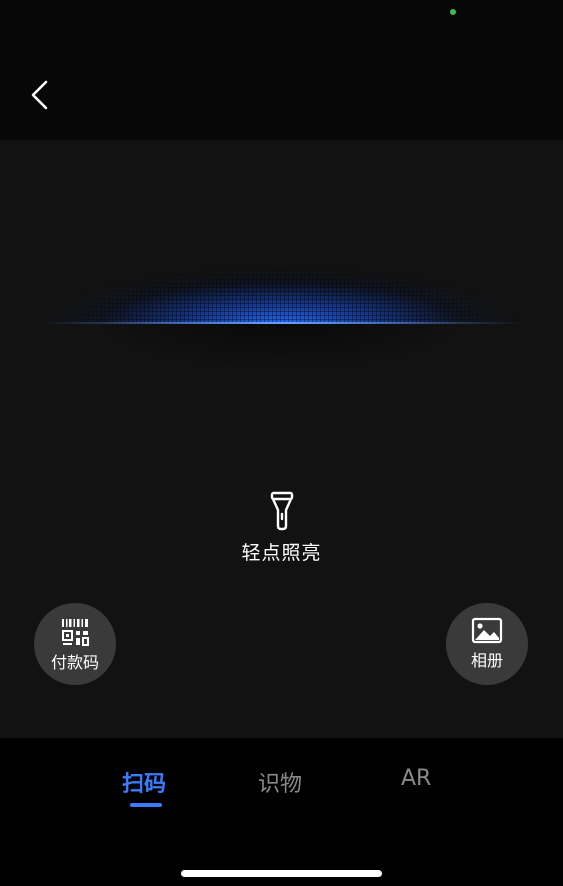 Image resolution: width=563 pixels, height=886 pixels. I want to click on tab-scan: 扫码, so click(144, 782).